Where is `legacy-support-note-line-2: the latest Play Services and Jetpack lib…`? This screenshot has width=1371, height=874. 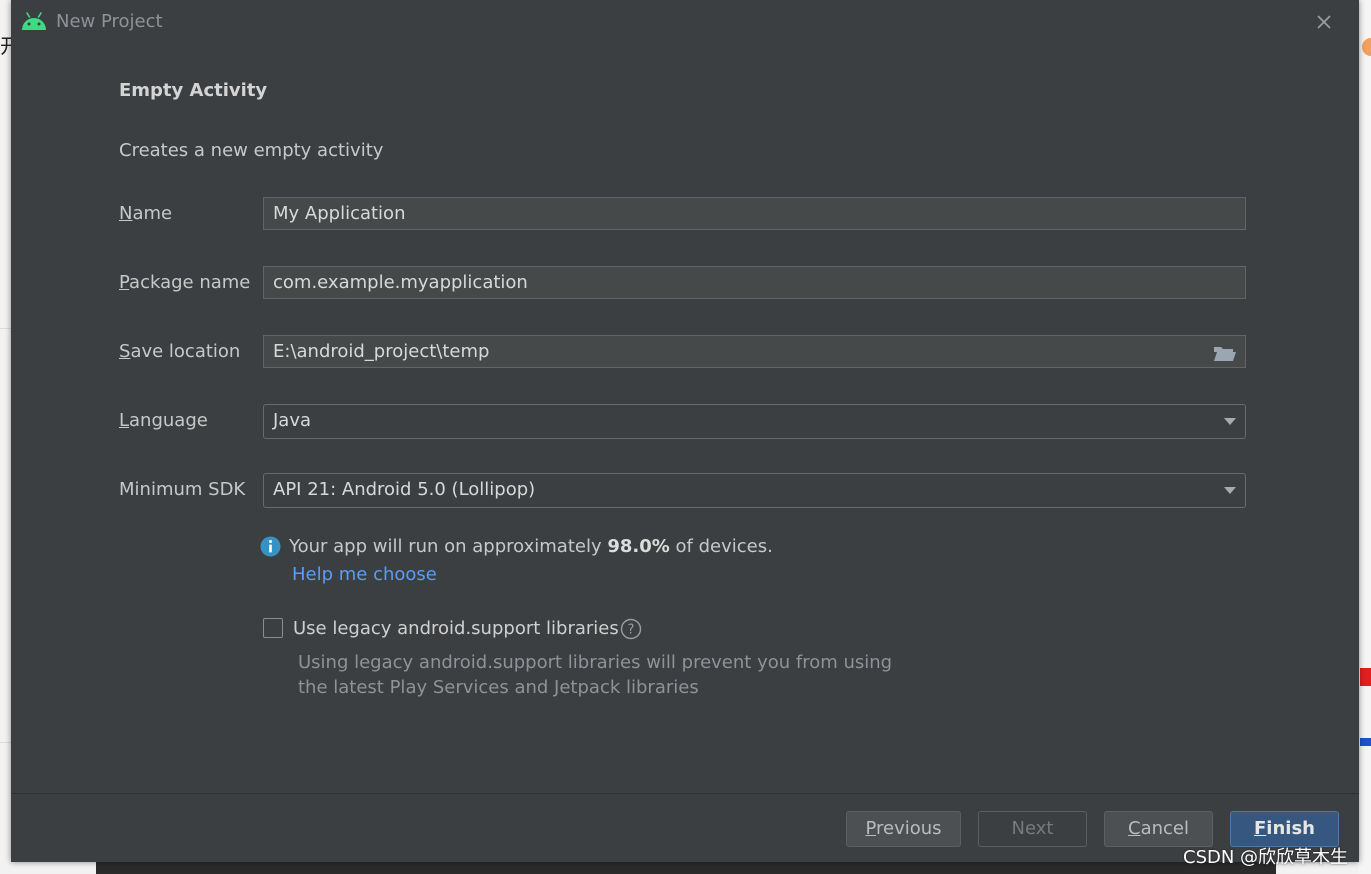
legacy-support-note-line-2: the latest Play Services and Jetpack lib… is located at coordinates (498, 687).